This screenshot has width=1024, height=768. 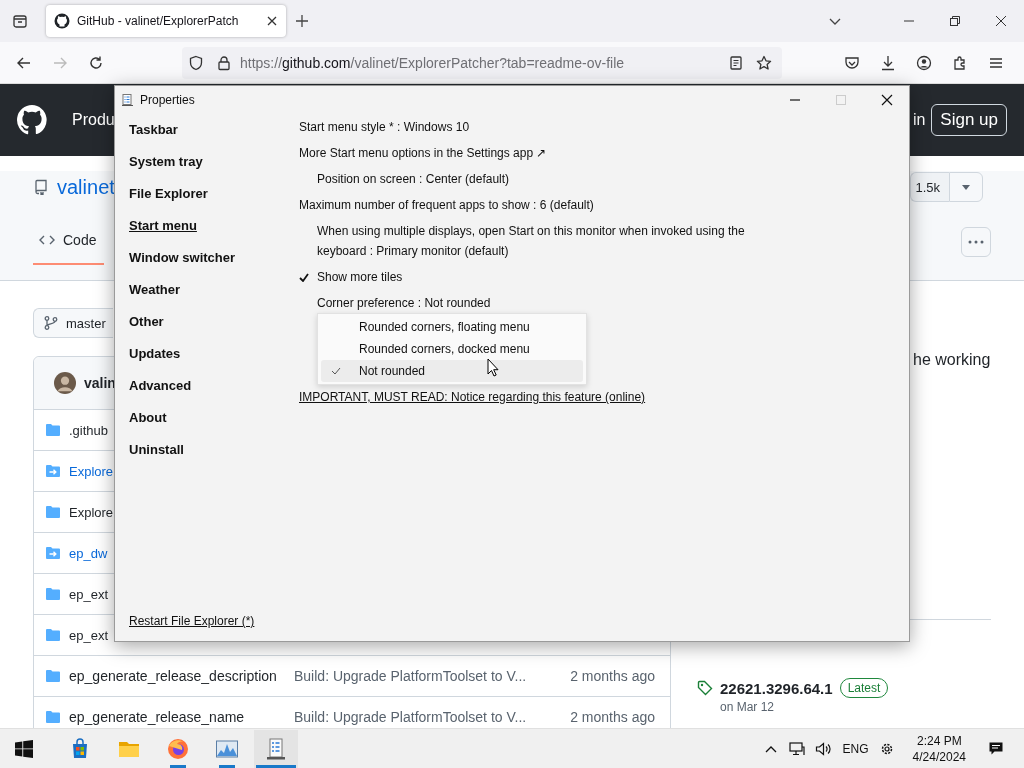 I want to click on notice-link: IMPORTANT, MUST READ: Notice regarding this feature (online), so click(x=472, y=397).